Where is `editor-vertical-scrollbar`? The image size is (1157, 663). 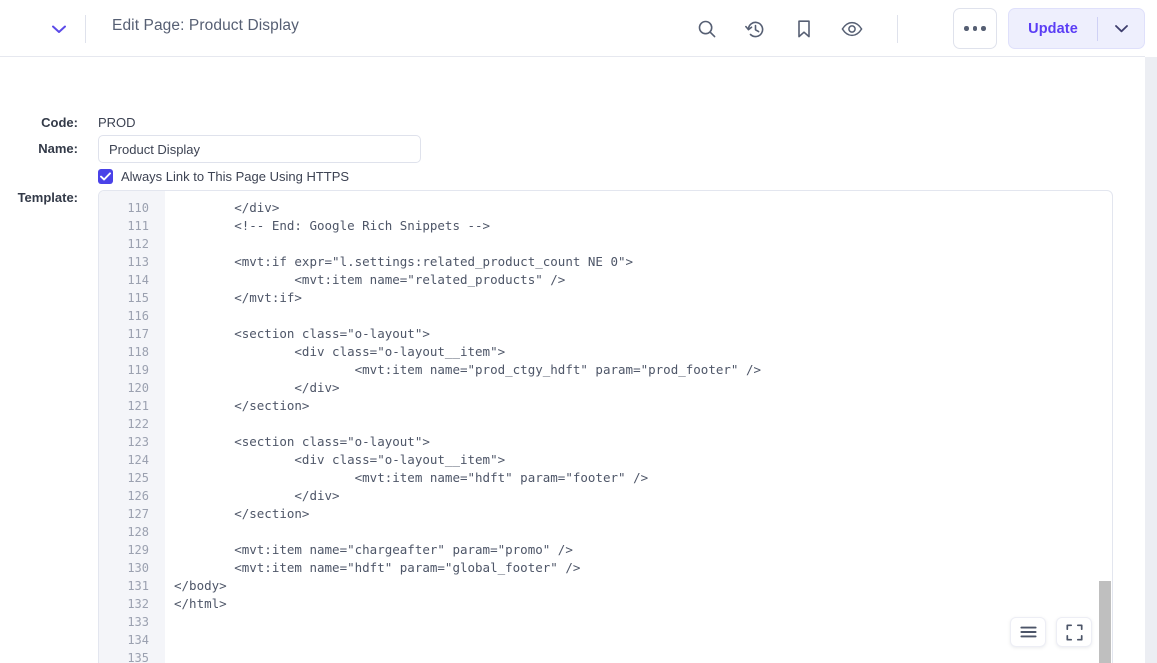 editor-vertical-scrollbar is located at coordinates (1105, 427).